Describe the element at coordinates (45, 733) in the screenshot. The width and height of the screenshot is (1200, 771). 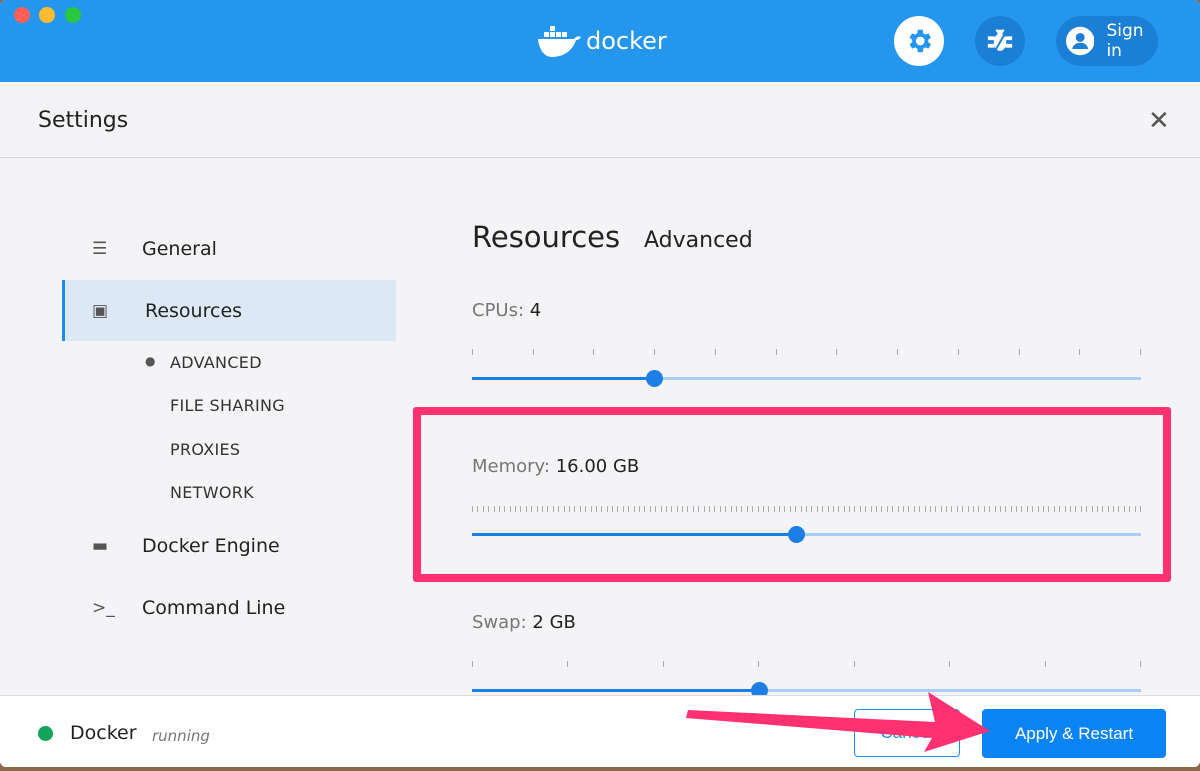
I see `status-dot-icon` at that location.